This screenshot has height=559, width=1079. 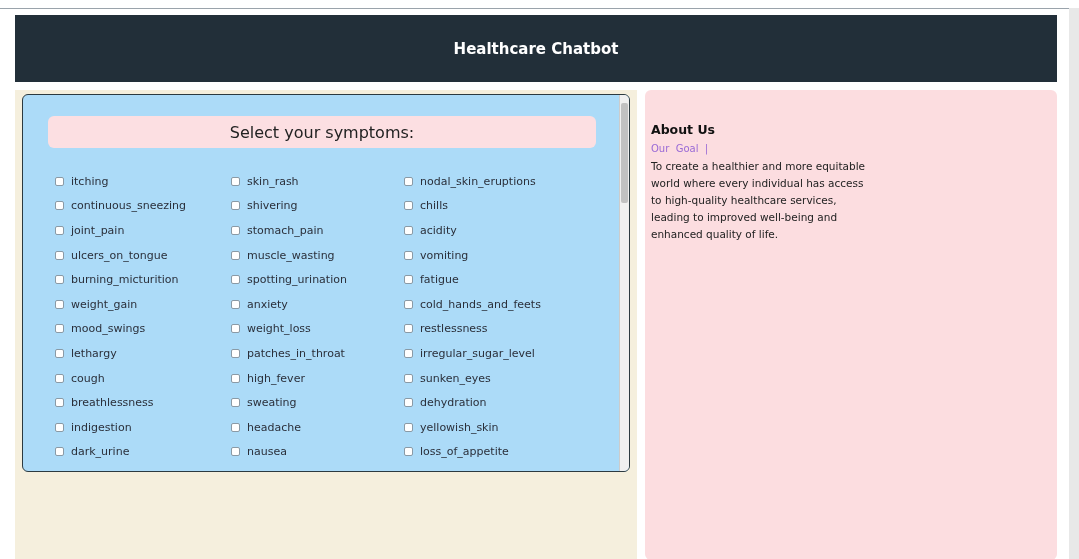 What do you see at coordinates (464, 452) in the screenshot?
I see `symptom-label: loss_of_appetite` at bounding box center [464, 452].